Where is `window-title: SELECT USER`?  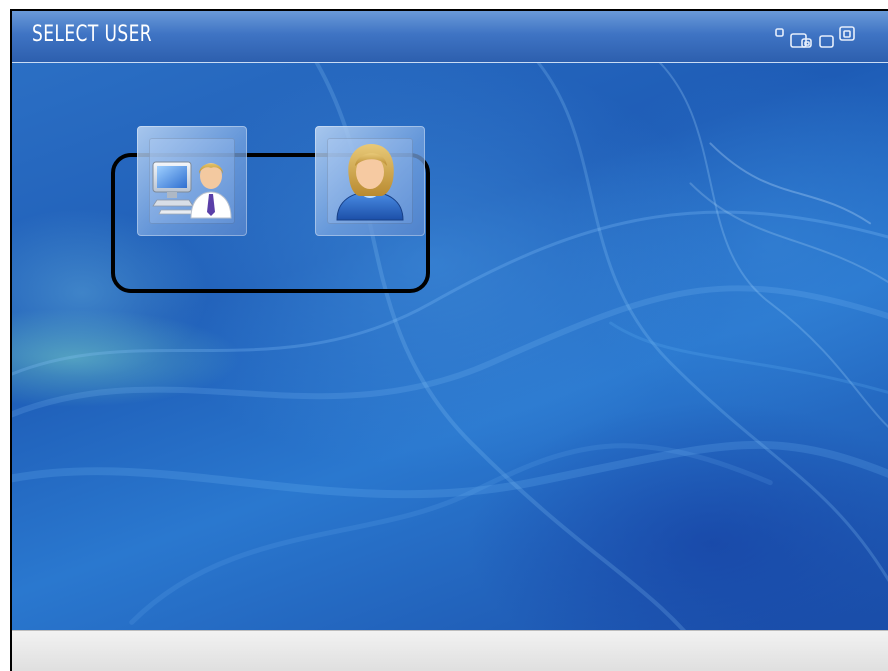
window-title: SELECT USER is located at coordinates (92, 34).